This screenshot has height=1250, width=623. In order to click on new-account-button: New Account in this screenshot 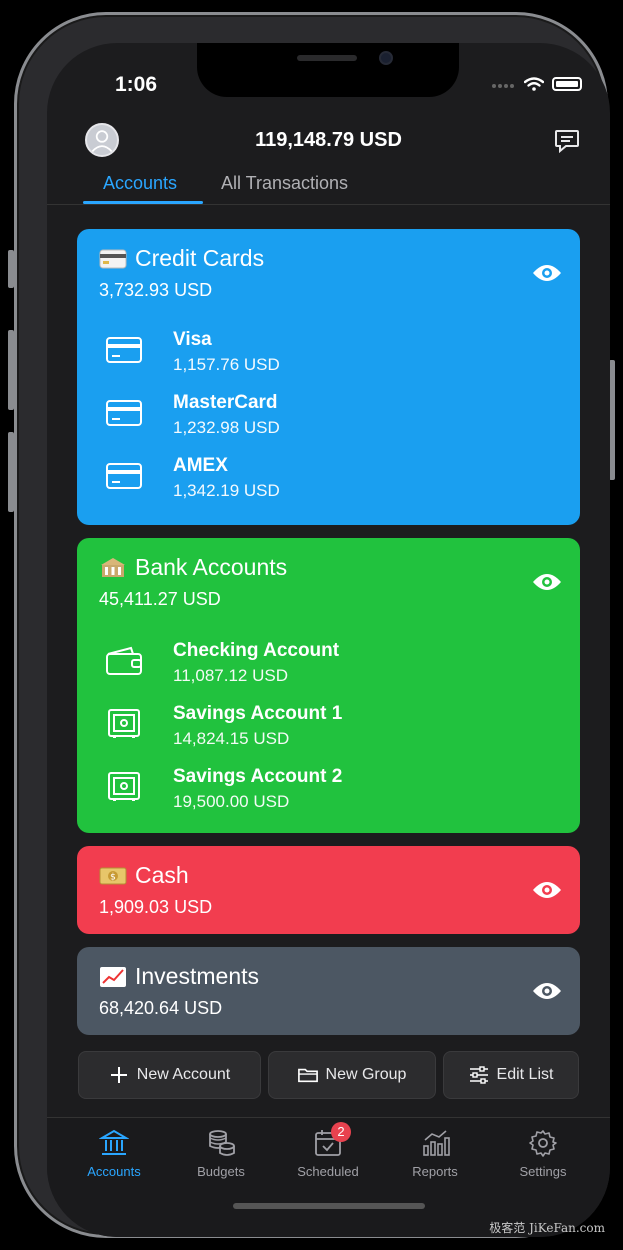, I will do `click(169, 1075)`.